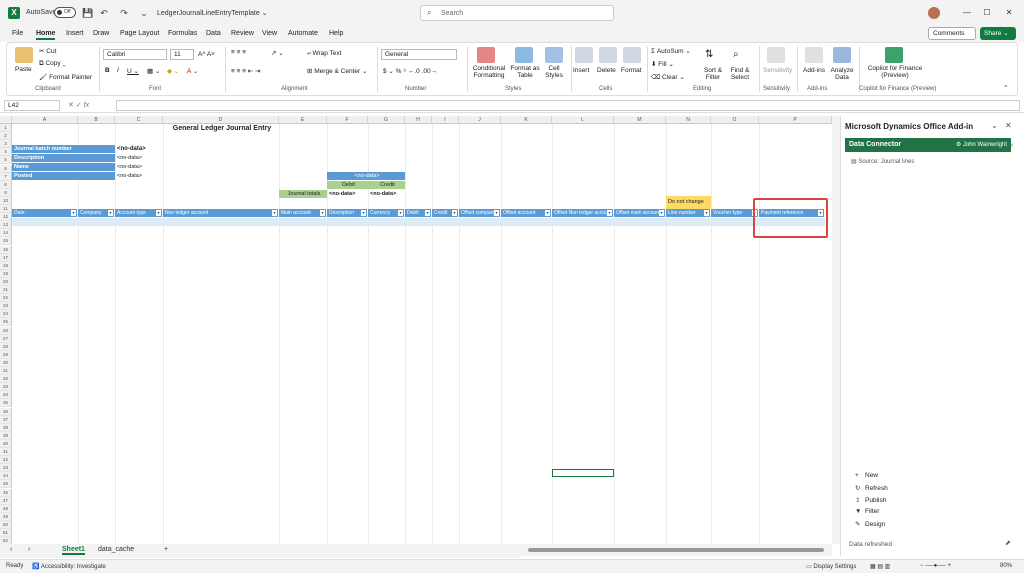 This screenshot has height=573, width=1024. Describe the element at coordinates (831, 566) in the screenshot. I see `display-settings: ▭ Display Settings` at that location.